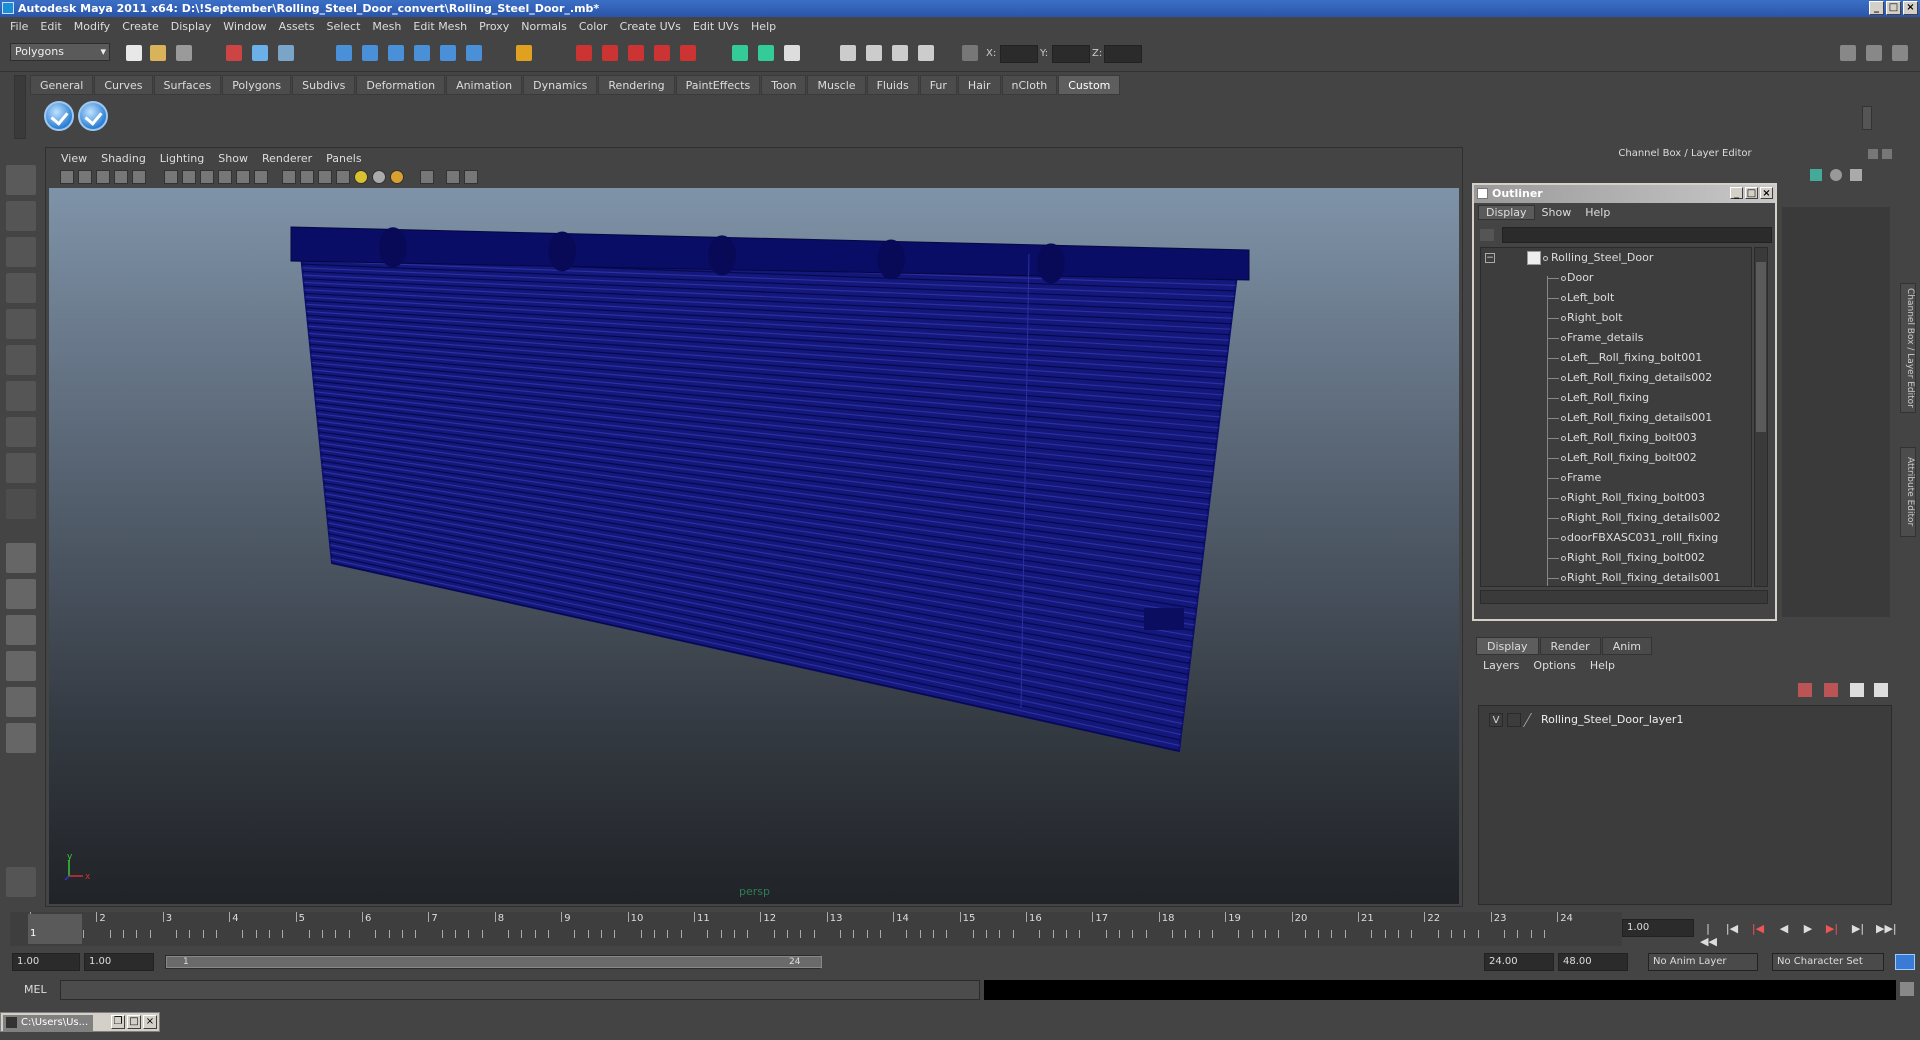  Describe the element at coordinates (1876, 8) in the screenshot. I see `minimize-button: _` at that location.